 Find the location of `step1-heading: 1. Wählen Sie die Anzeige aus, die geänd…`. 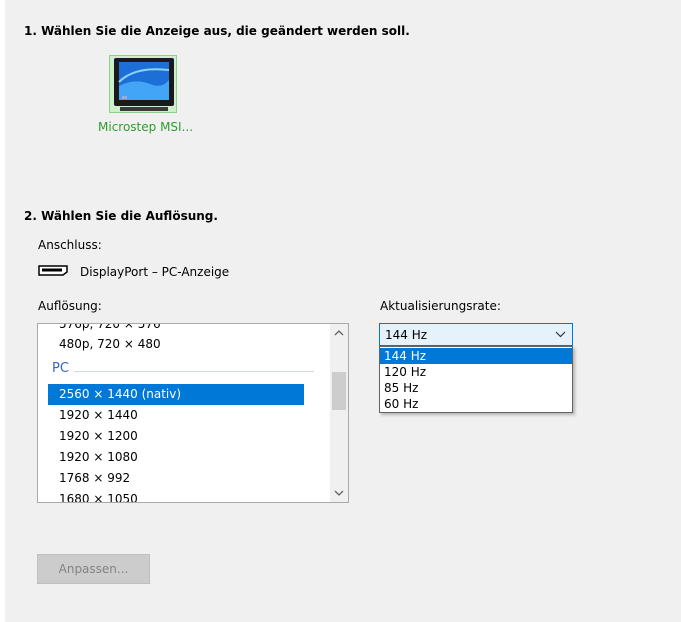

step1-heading: 1. Wählen Sie die Anzeige aus, die geänd… is located at coordinates (217, 31).